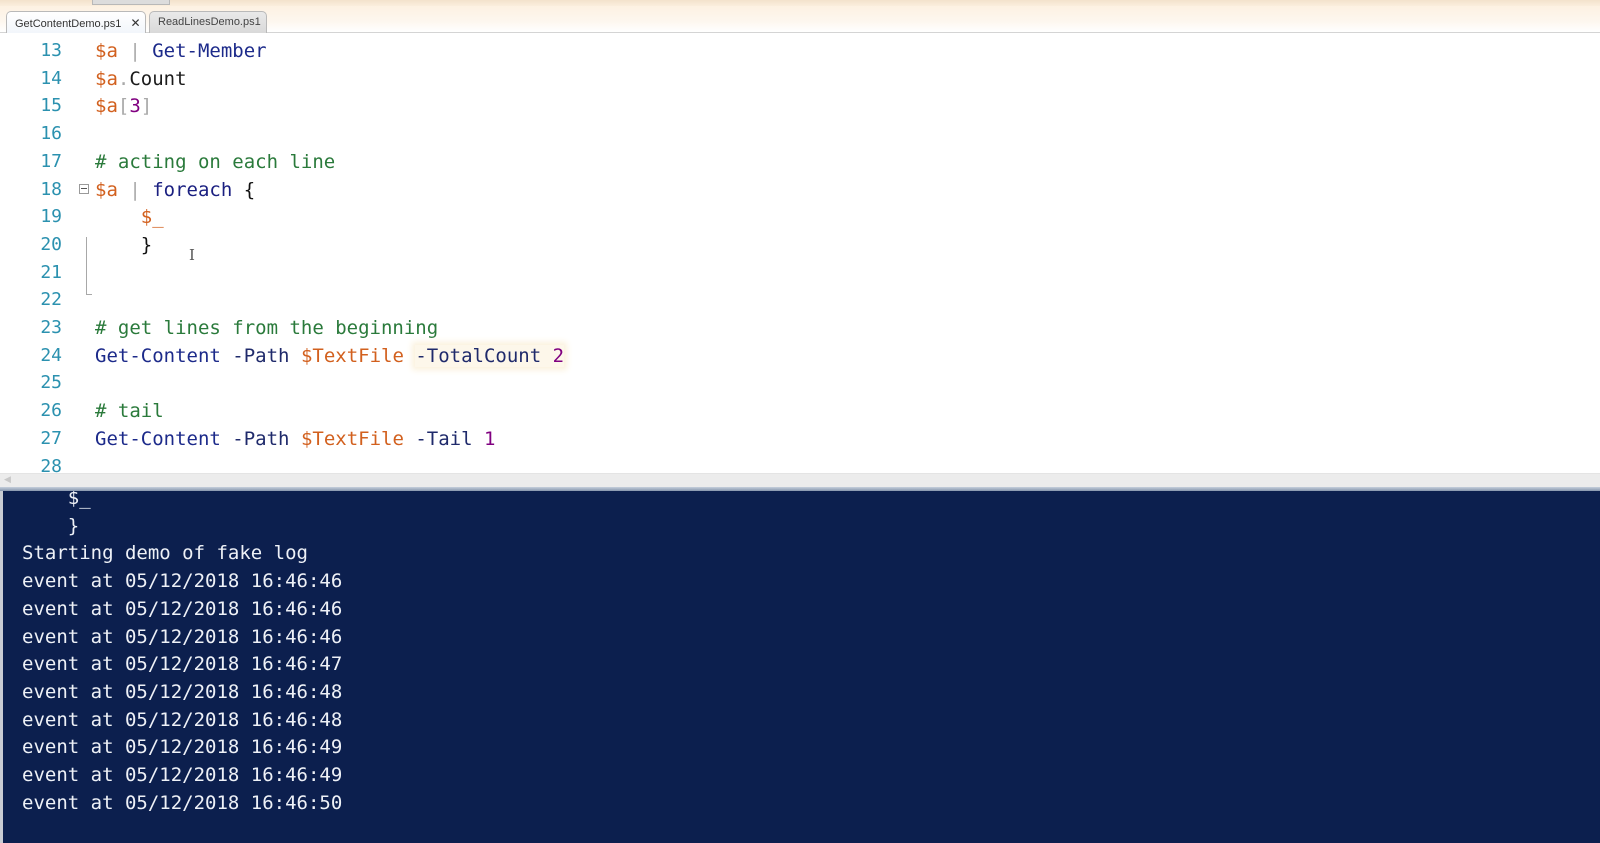  What do you see at coordinates (800, 245) in the screenshot?
I see `code-line: 20 }` at bounding box center [800, 245].